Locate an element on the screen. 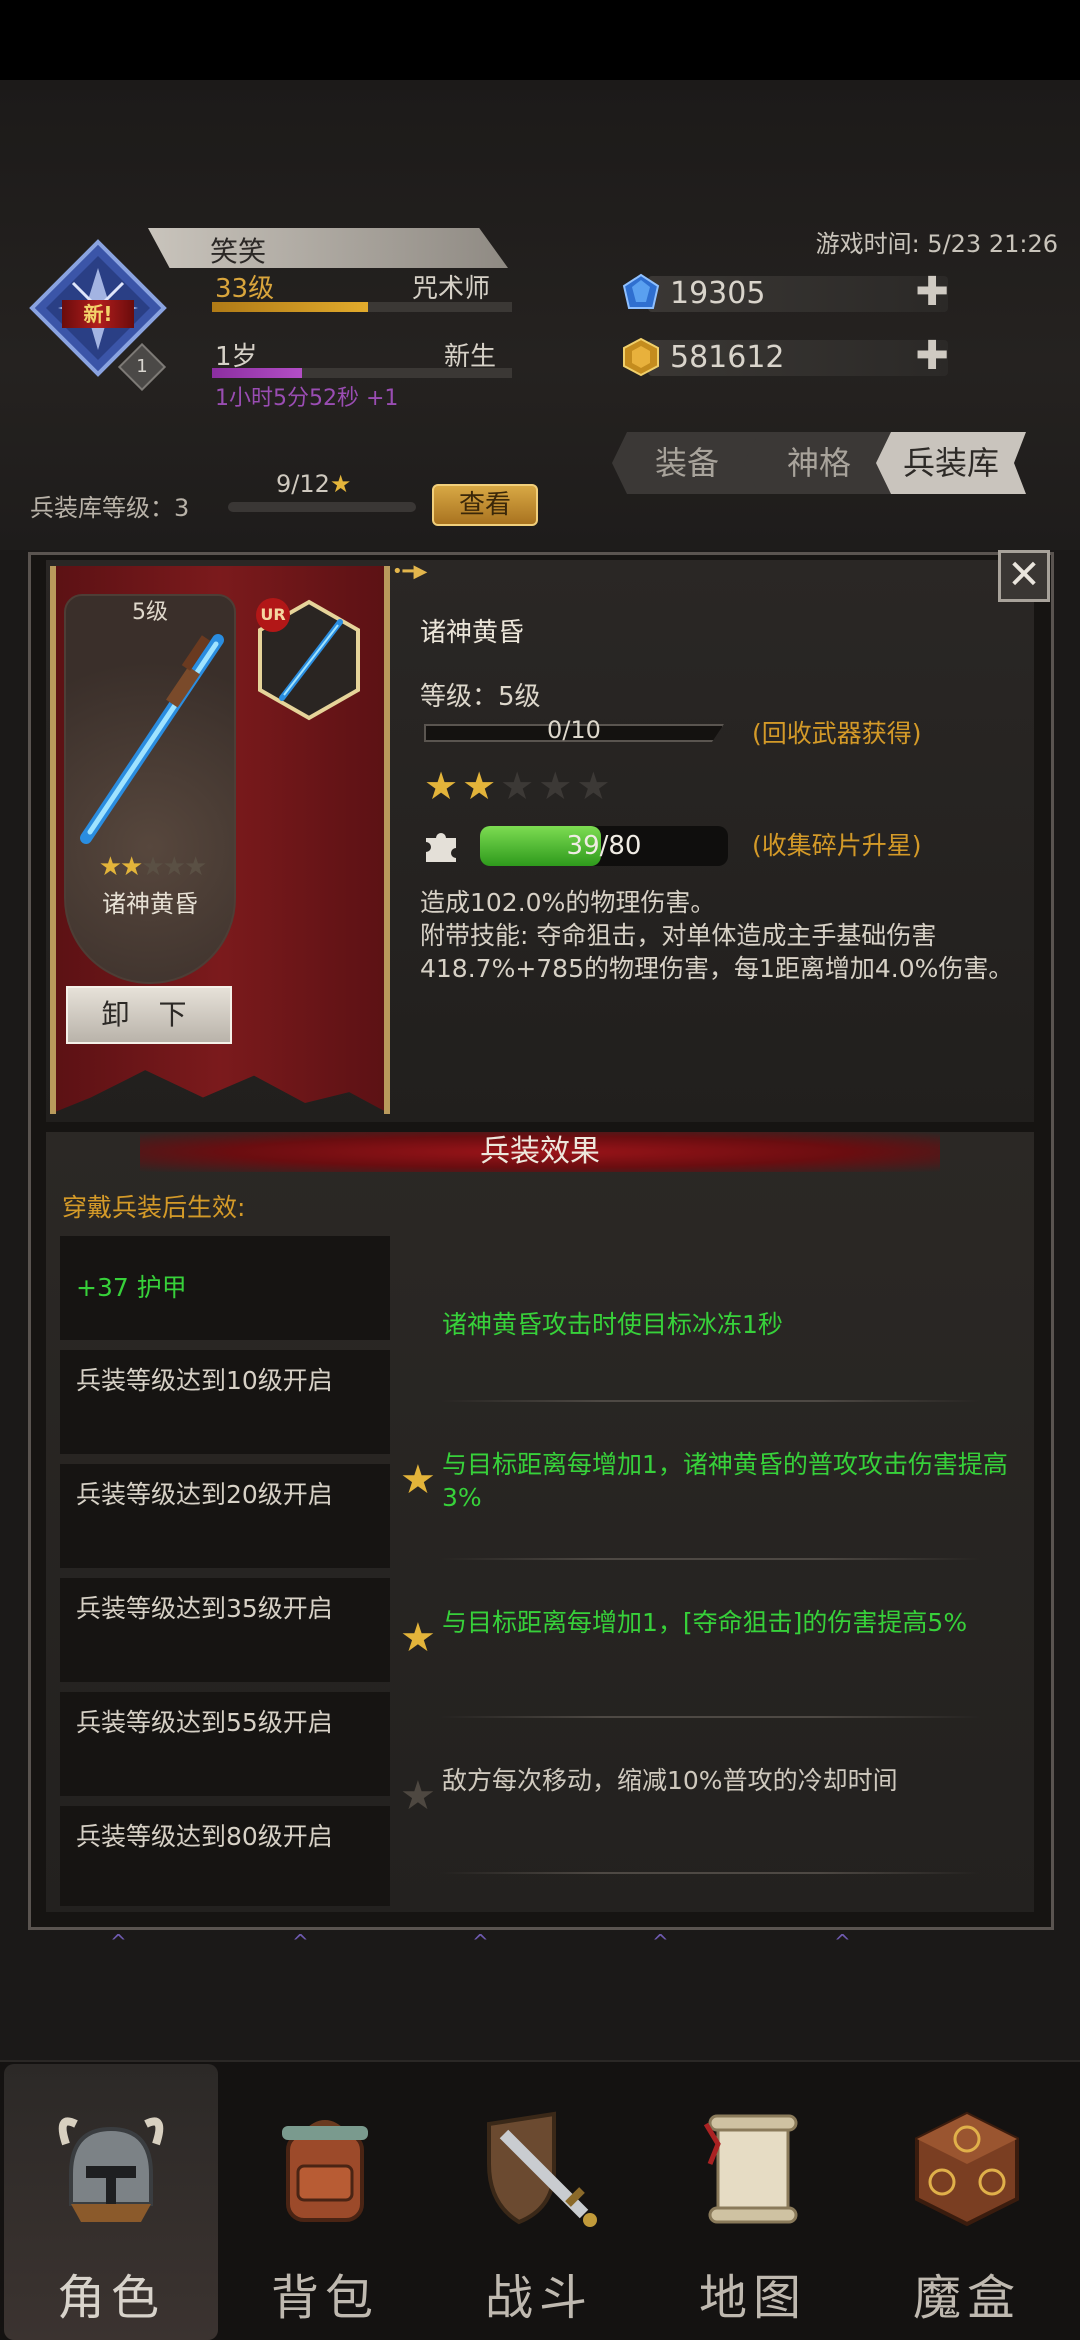 The height and width of the screenshot is (2340, 1080). nav-label: 战斗 is located at coordinates (538, 2298).